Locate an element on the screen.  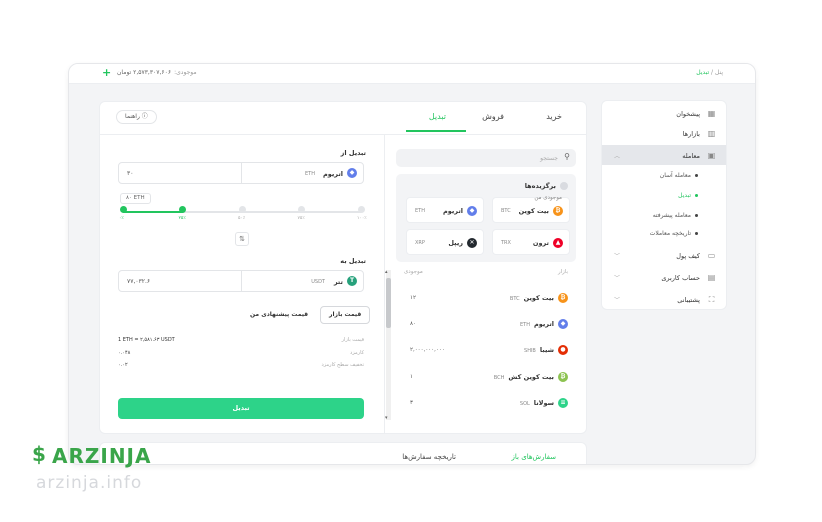
favorite-card-eth: ◆ اتریوم ETH is located at coordinates (445, 210).